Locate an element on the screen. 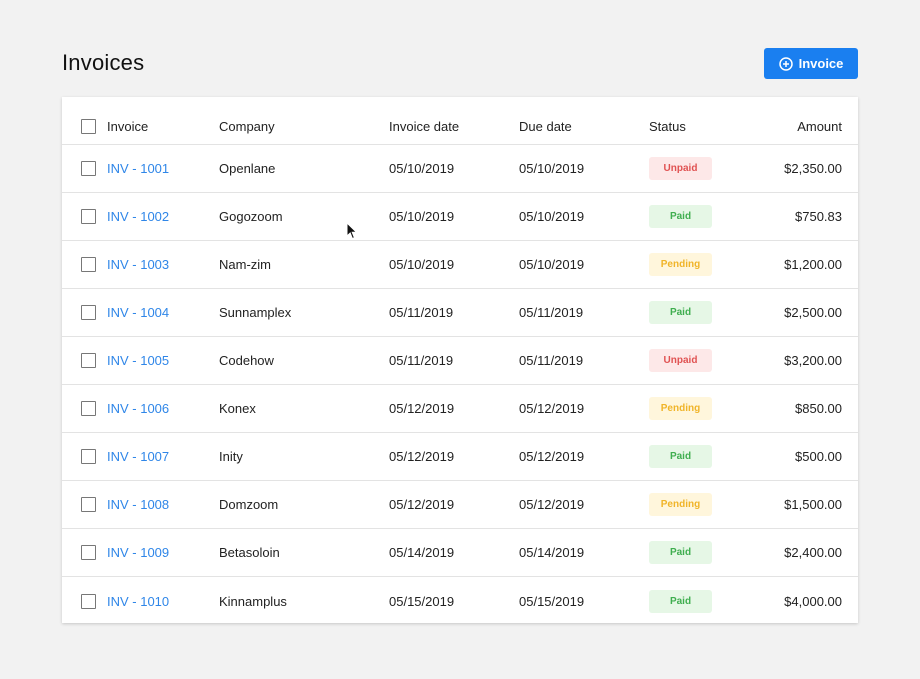 This screenshot has width=920, height=679. amount-cell: $850.00 is located at coordinates (818, 408).